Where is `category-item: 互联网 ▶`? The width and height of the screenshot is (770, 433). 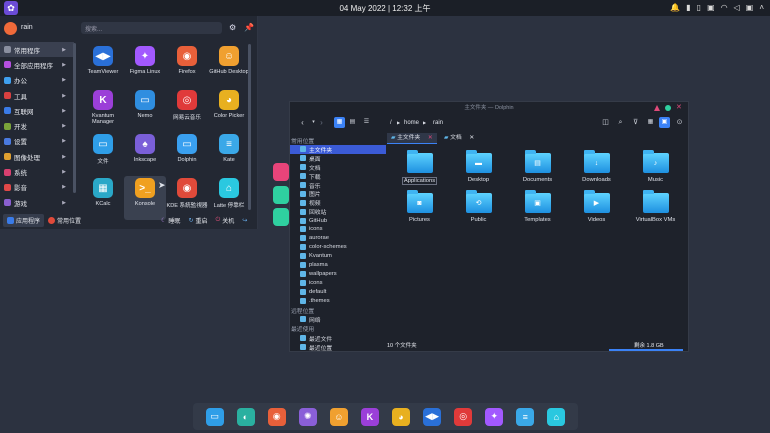
category-item: 互联网 ▶ is located at coordinates (37, 110).